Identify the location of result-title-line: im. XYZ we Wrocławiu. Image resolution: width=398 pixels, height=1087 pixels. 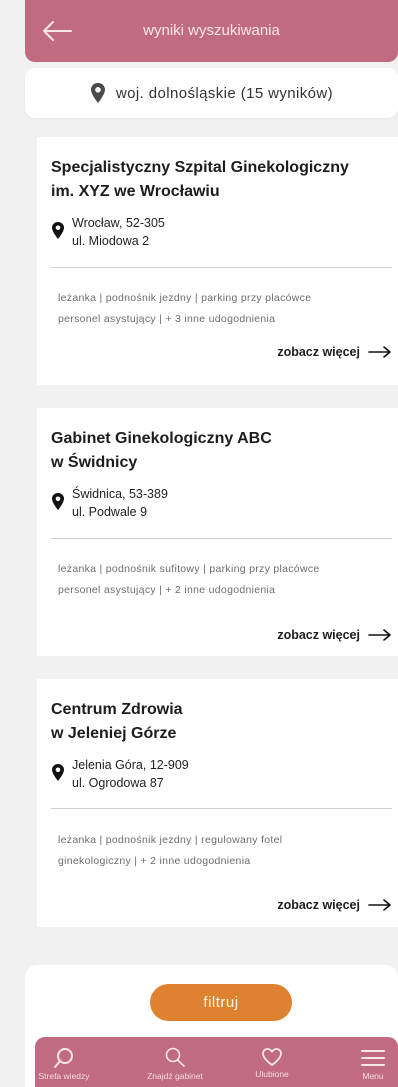
(135, 191).